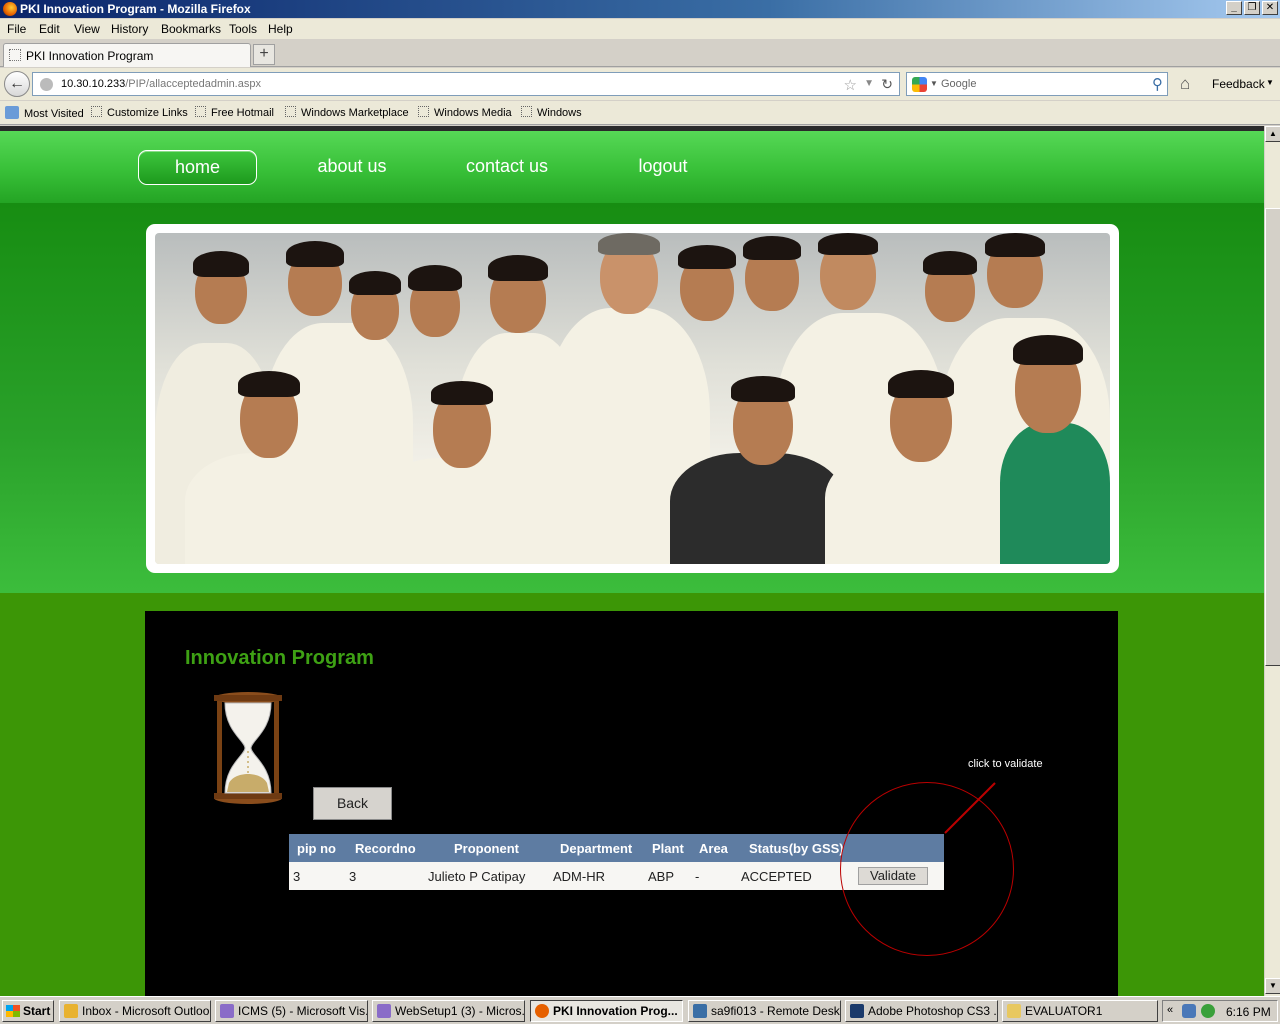  I want to click on col-proponent: Proponent, so click(486, 848).